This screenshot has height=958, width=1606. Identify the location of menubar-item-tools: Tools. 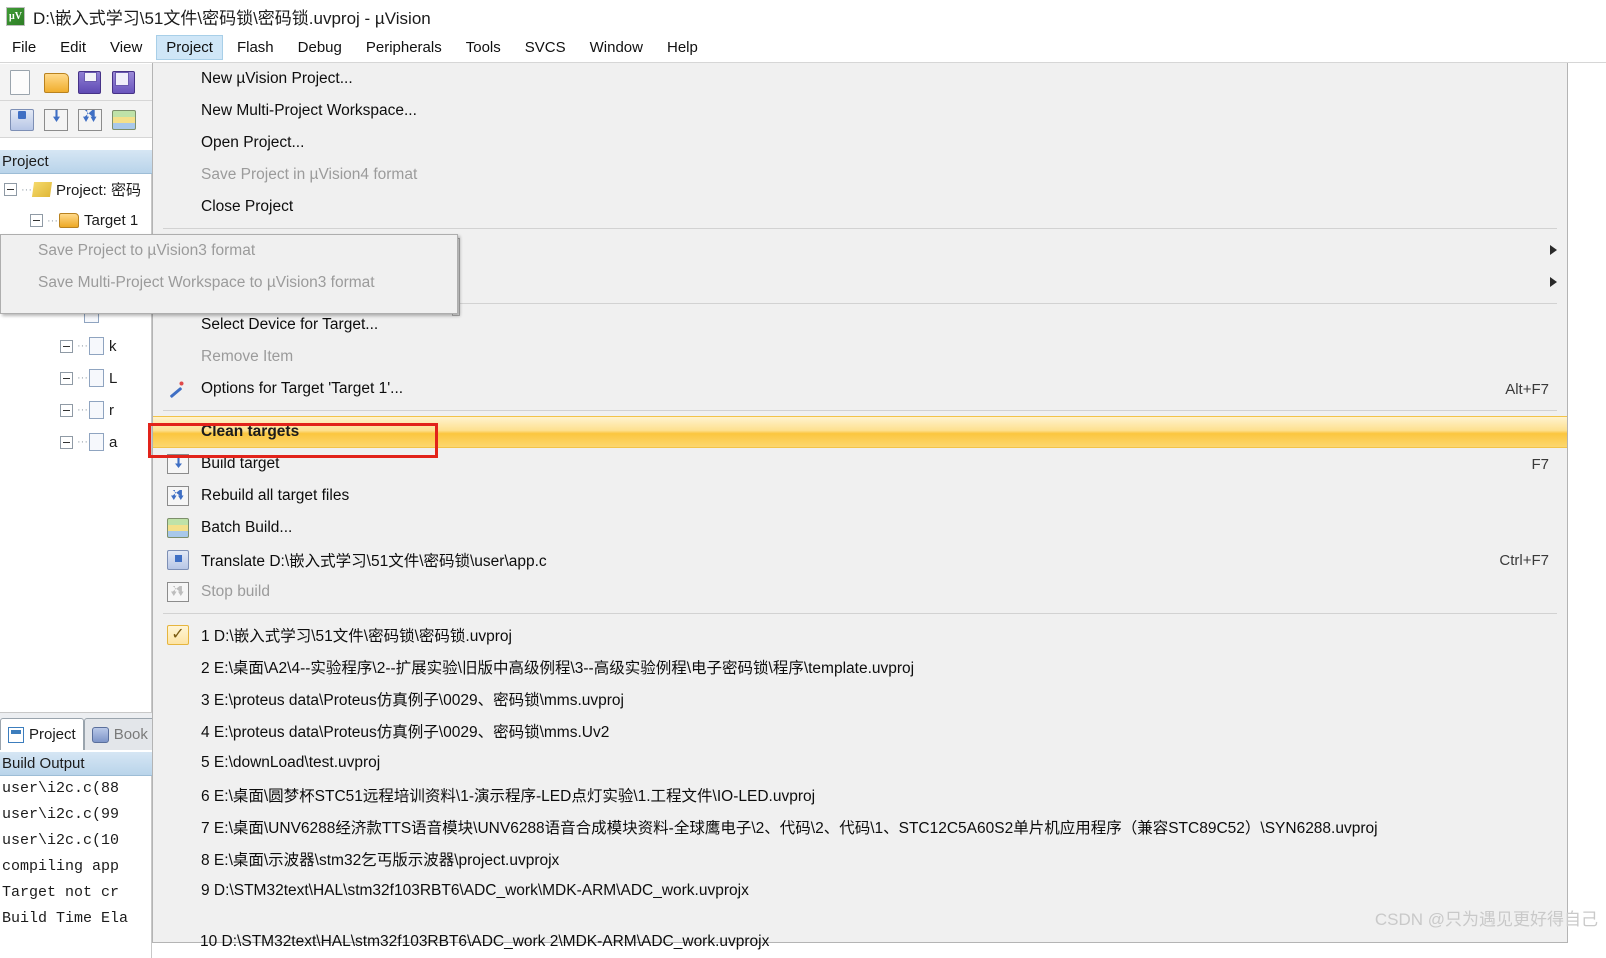
(483, 47).